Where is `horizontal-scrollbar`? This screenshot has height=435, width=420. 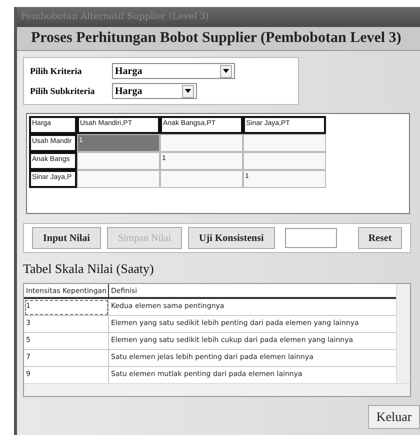
horizontal-scrollbar is located at coordinates (217, 389).